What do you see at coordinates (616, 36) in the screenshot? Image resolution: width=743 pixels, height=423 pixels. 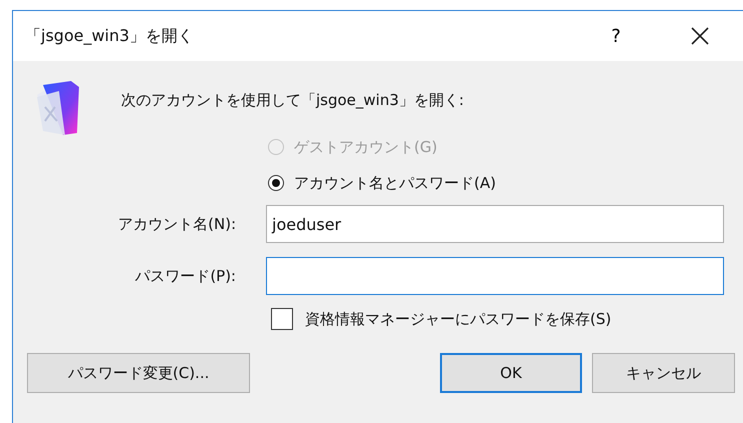 I see `help-button: ?` at bounding box center [616, 36].